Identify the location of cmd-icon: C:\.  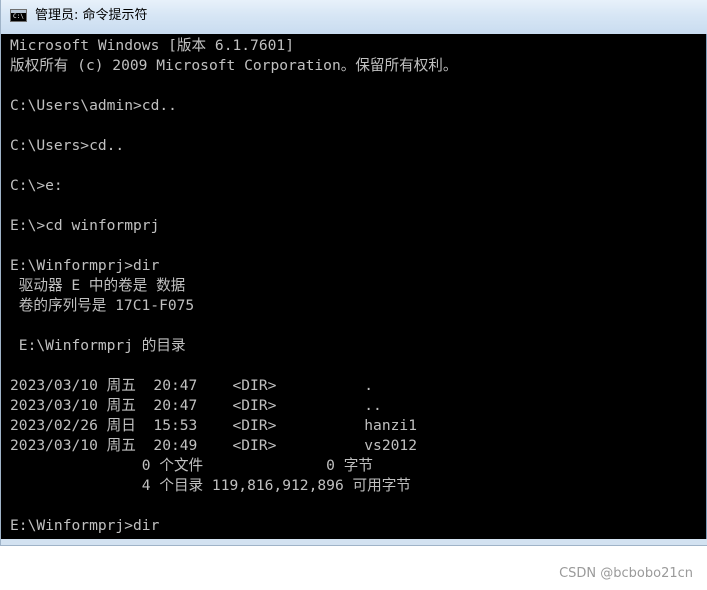
(18, 15).